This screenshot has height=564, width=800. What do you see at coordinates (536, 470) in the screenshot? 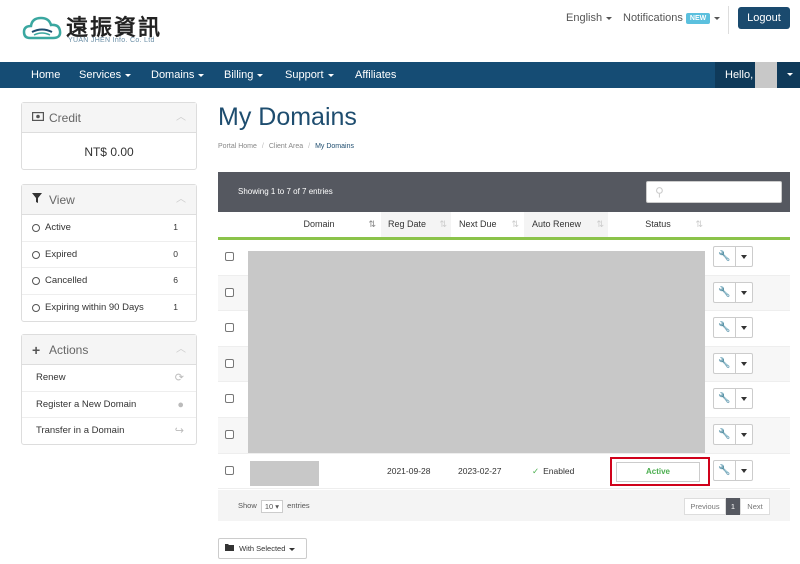
I see `check-icon: ✓` at bounding box center [536, 470].